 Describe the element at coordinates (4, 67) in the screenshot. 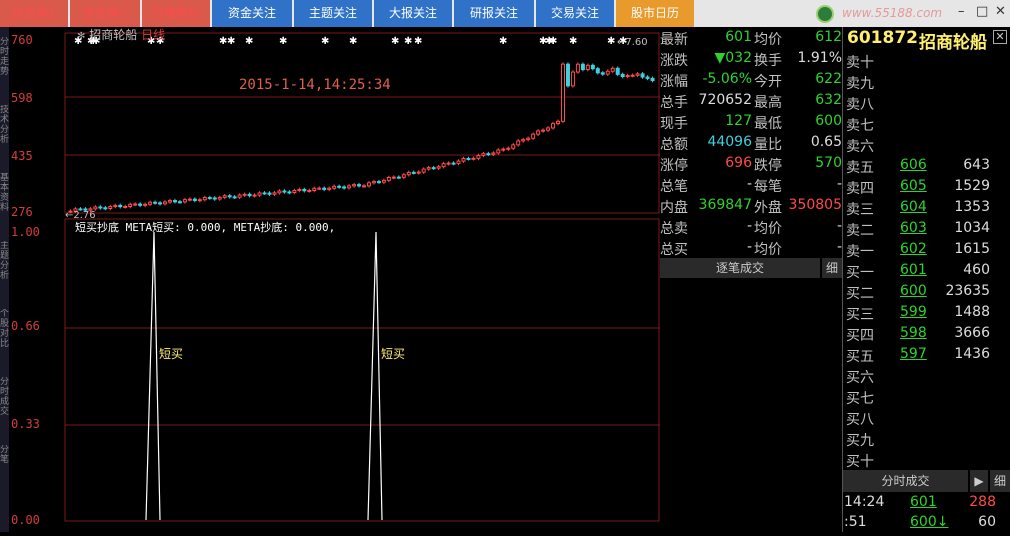

I see `sidebar-item: 分时走势` at that location.